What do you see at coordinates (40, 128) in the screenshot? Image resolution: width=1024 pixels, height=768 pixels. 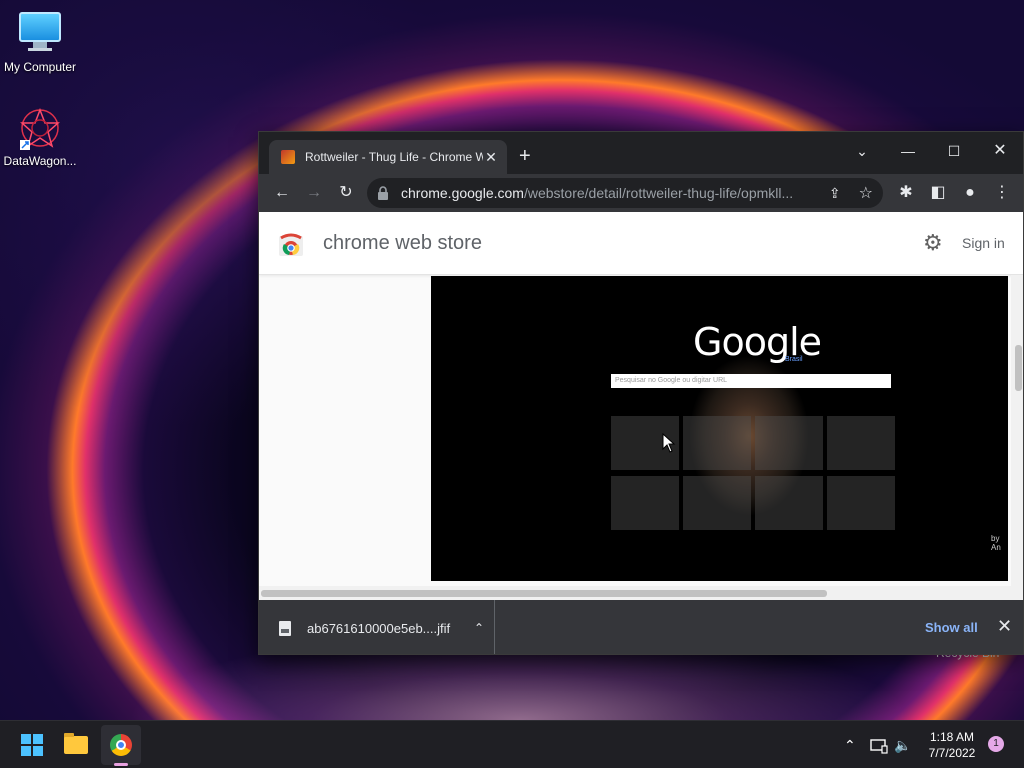 I see `datawagon-icon` at bounding box center [40, 128].